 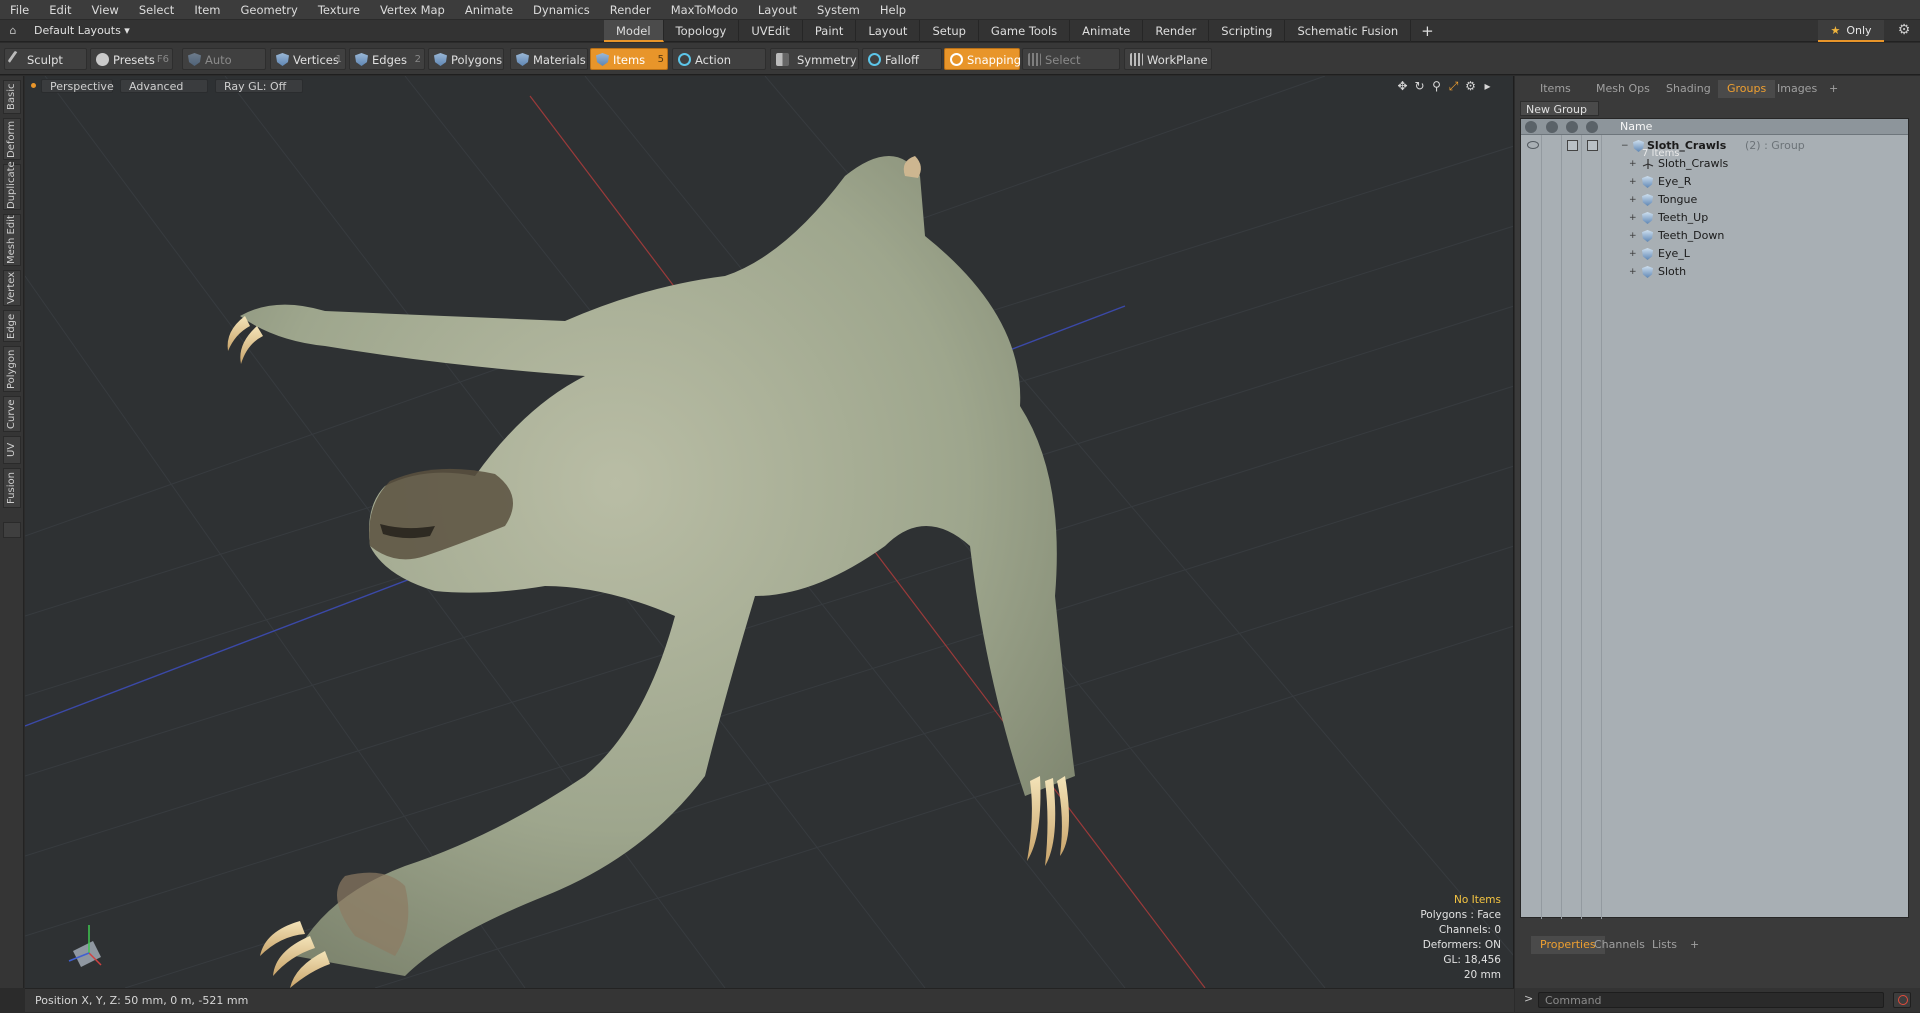 I want to click on menu-view: View, so click(x=105, y=10).